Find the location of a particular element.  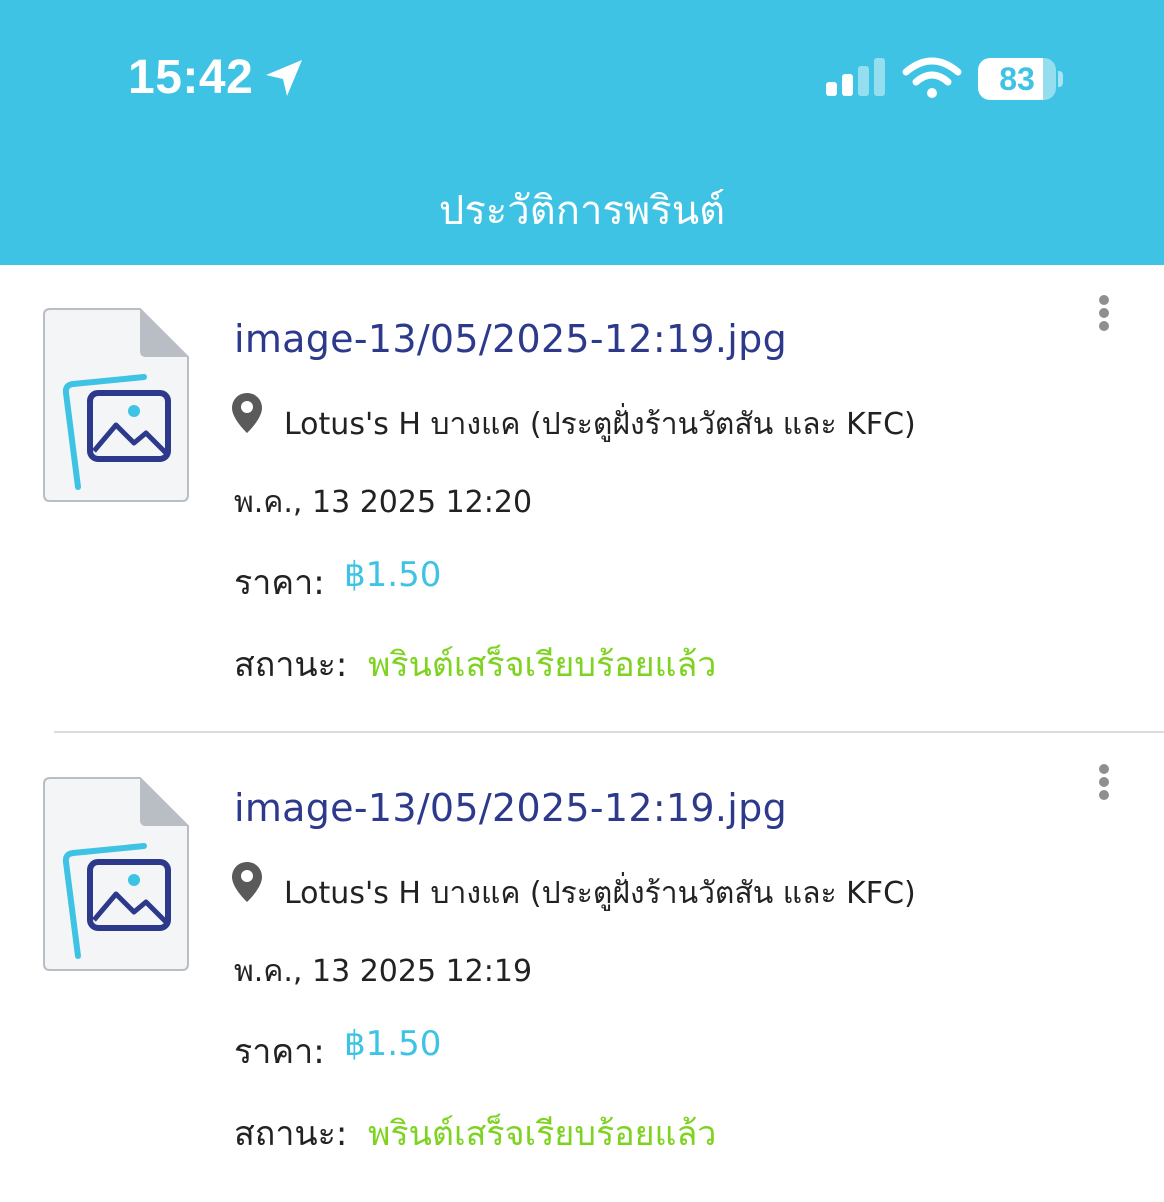

status-time: 15:42 is located at coordinates (191, 77).